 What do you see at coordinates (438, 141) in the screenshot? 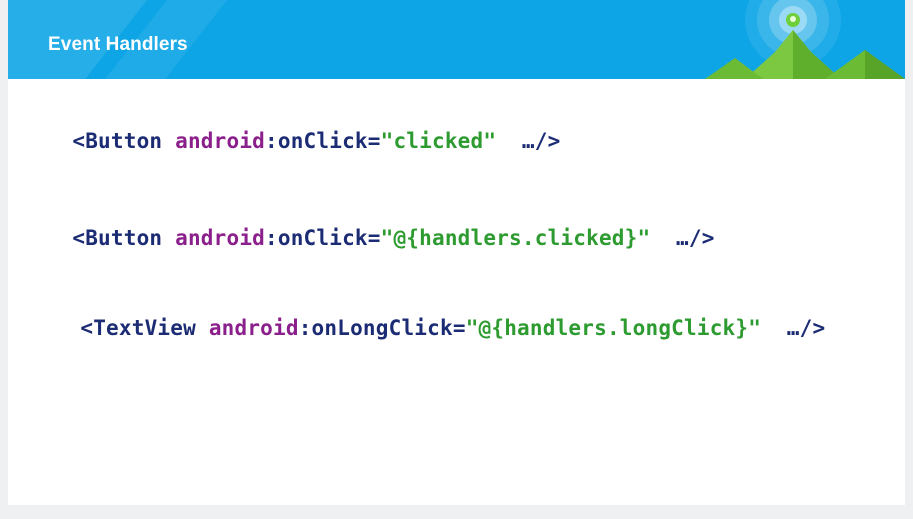
I see `code-attr-value: "clicked"` at bounding box center [438, 141].